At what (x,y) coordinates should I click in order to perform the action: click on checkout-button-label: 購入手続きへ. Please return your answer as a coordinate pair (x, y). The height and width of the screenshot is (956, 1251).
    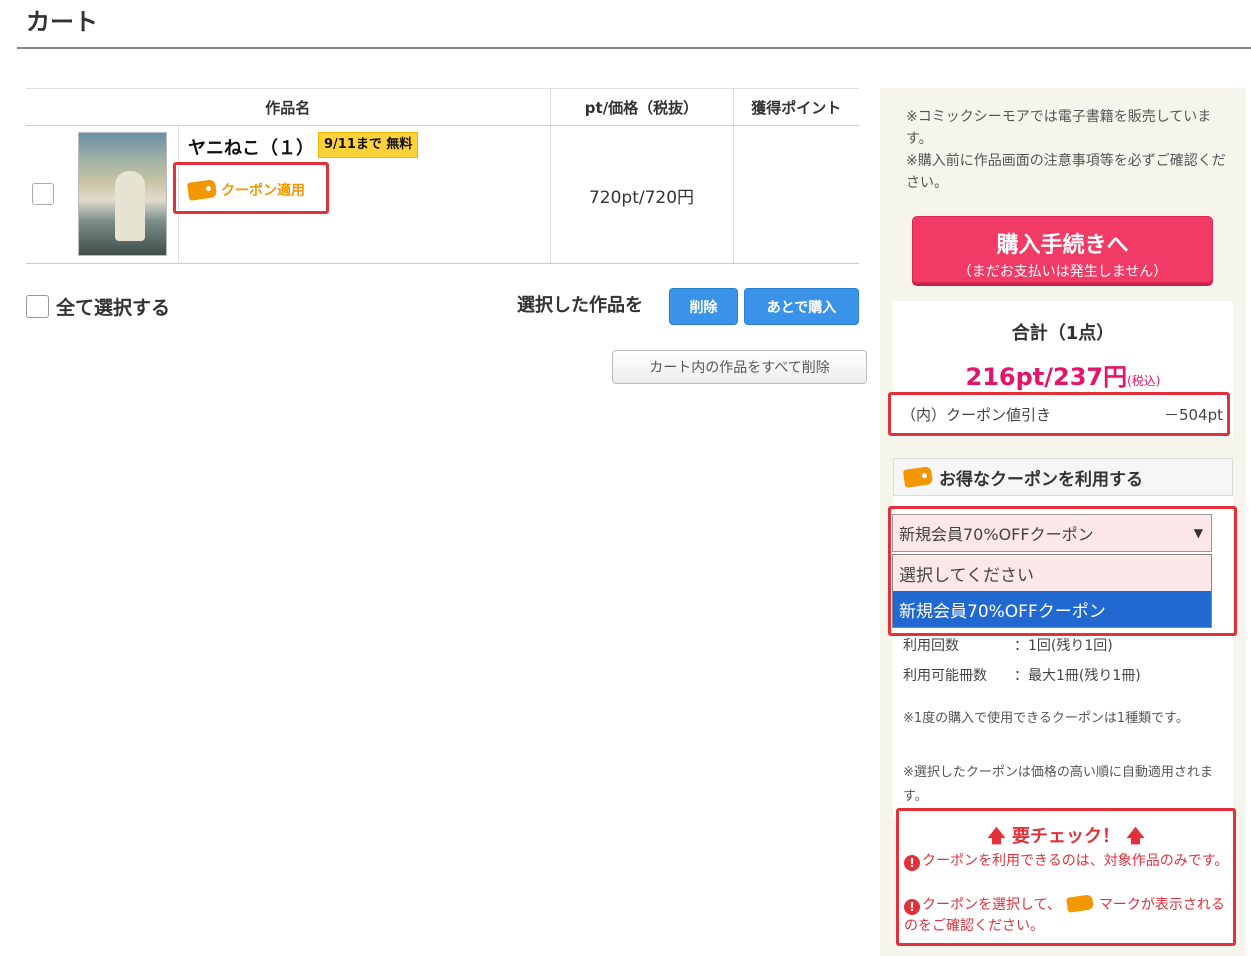
    Looking at the image, I should click on (1062, 244).